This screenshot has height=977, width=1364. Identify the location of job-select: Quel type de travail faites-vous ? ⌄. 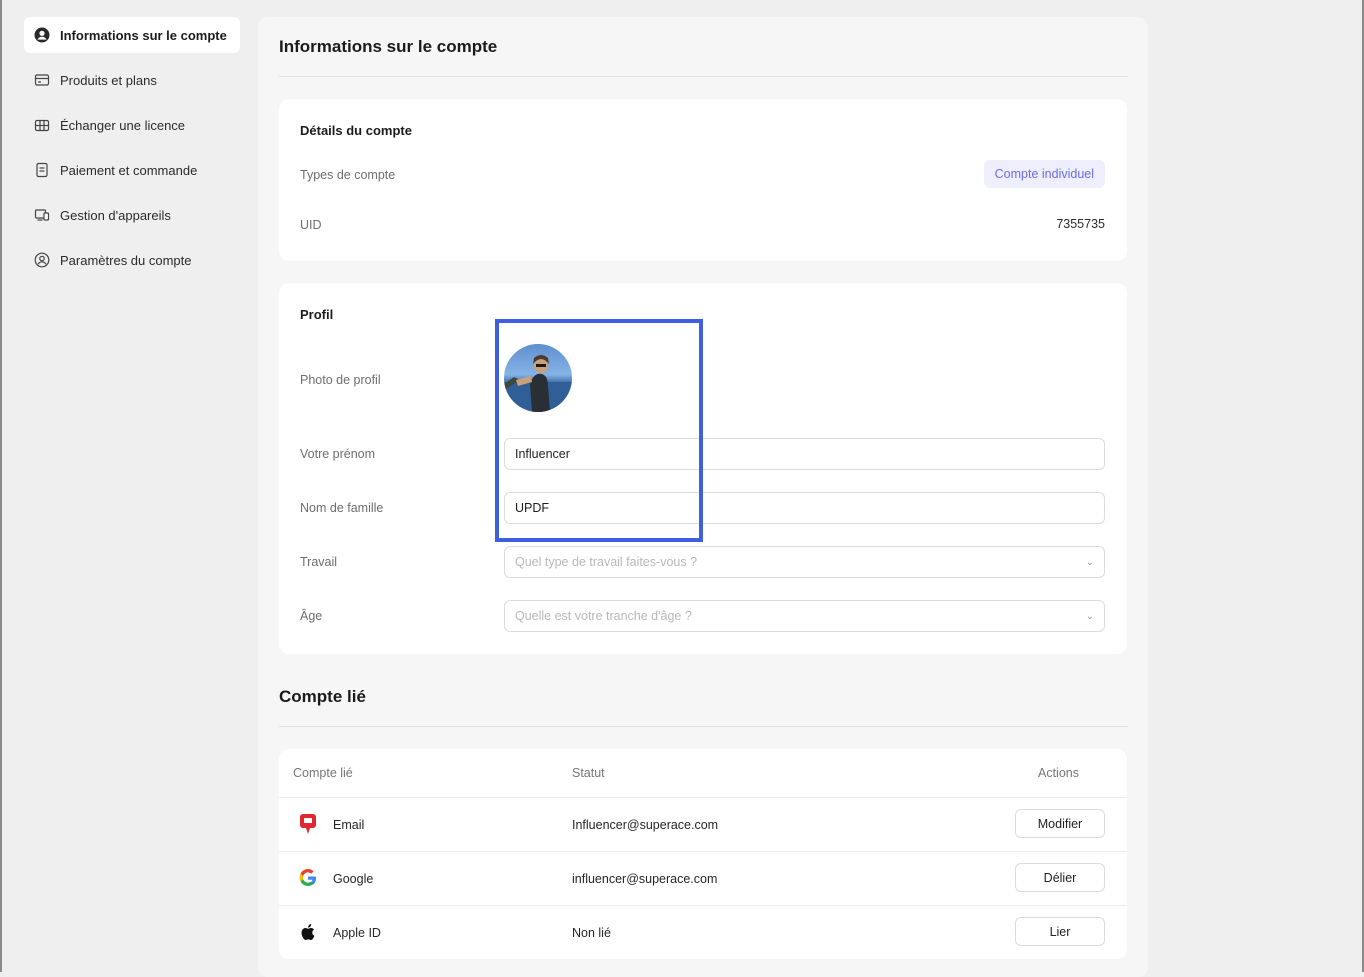
(804, 562).